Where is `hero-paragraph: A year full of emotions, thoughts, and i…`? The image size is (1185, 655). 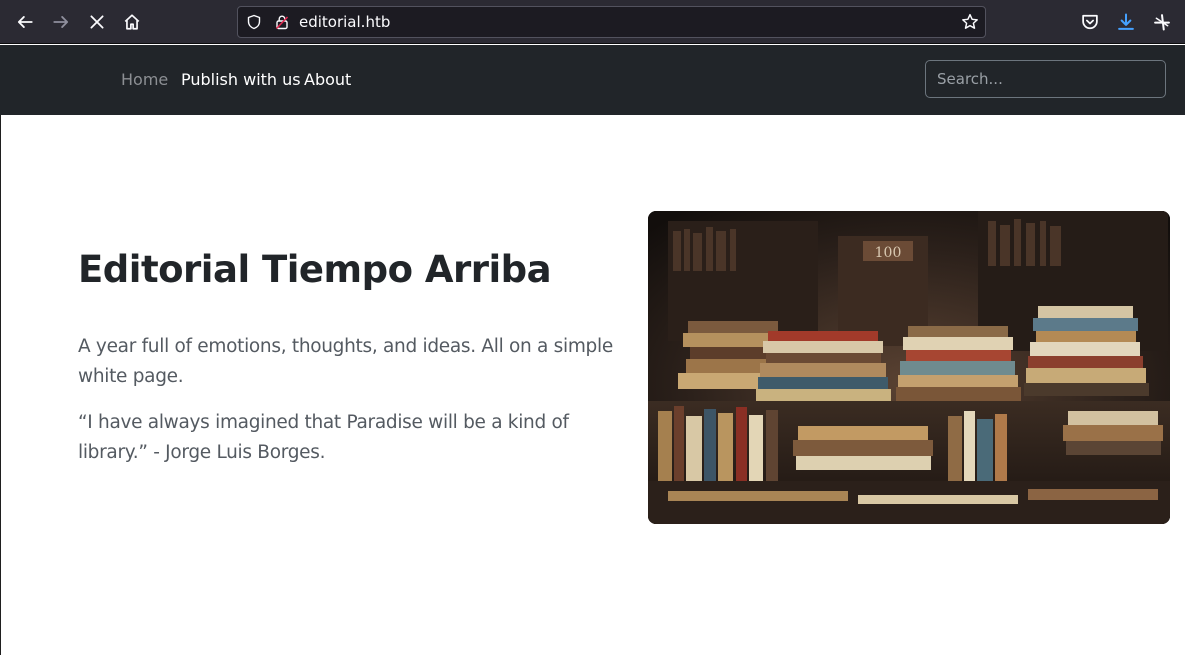 hero-paragraph: A year full of emotions, thoughts, and i… is located at coordinates (345, 361).